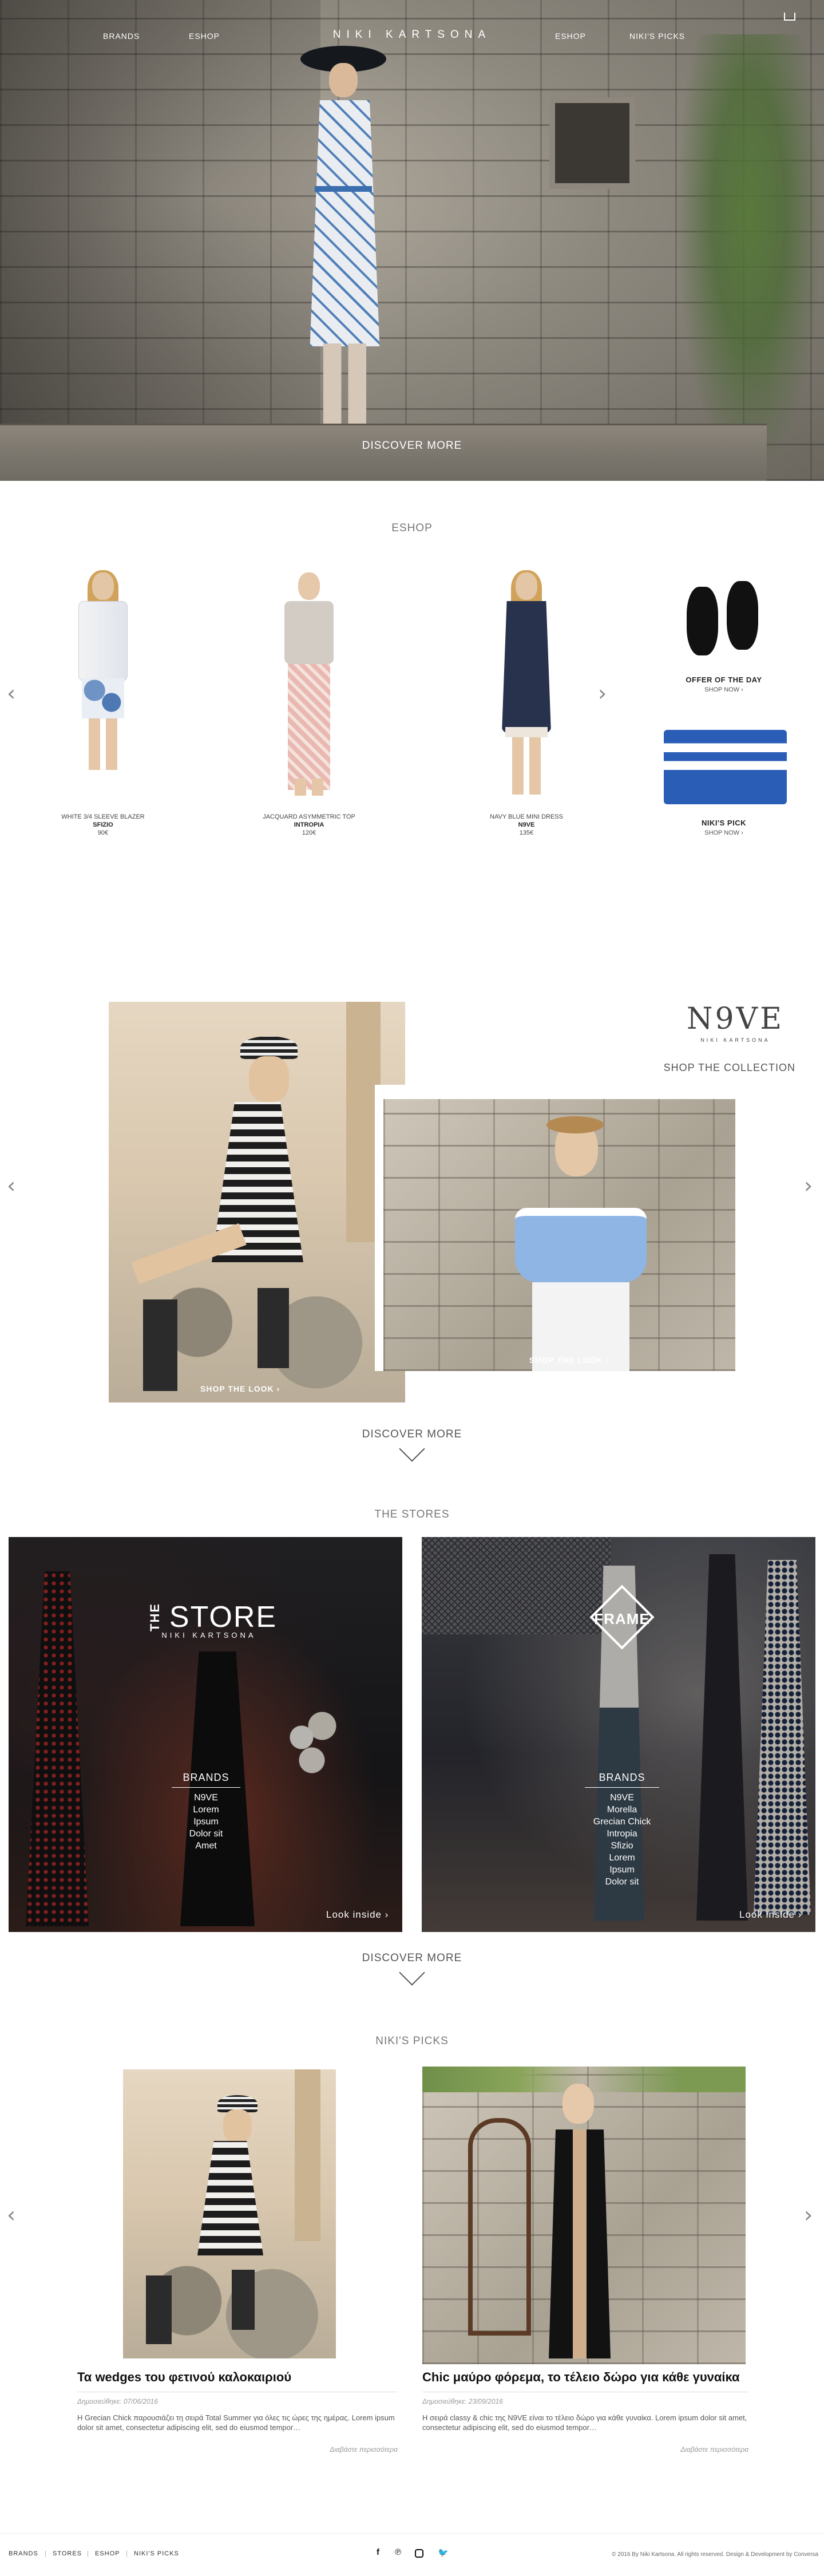 The image size is (824, 2576). I want to click on collection-next-arrow: ›, so click(808, 1185).